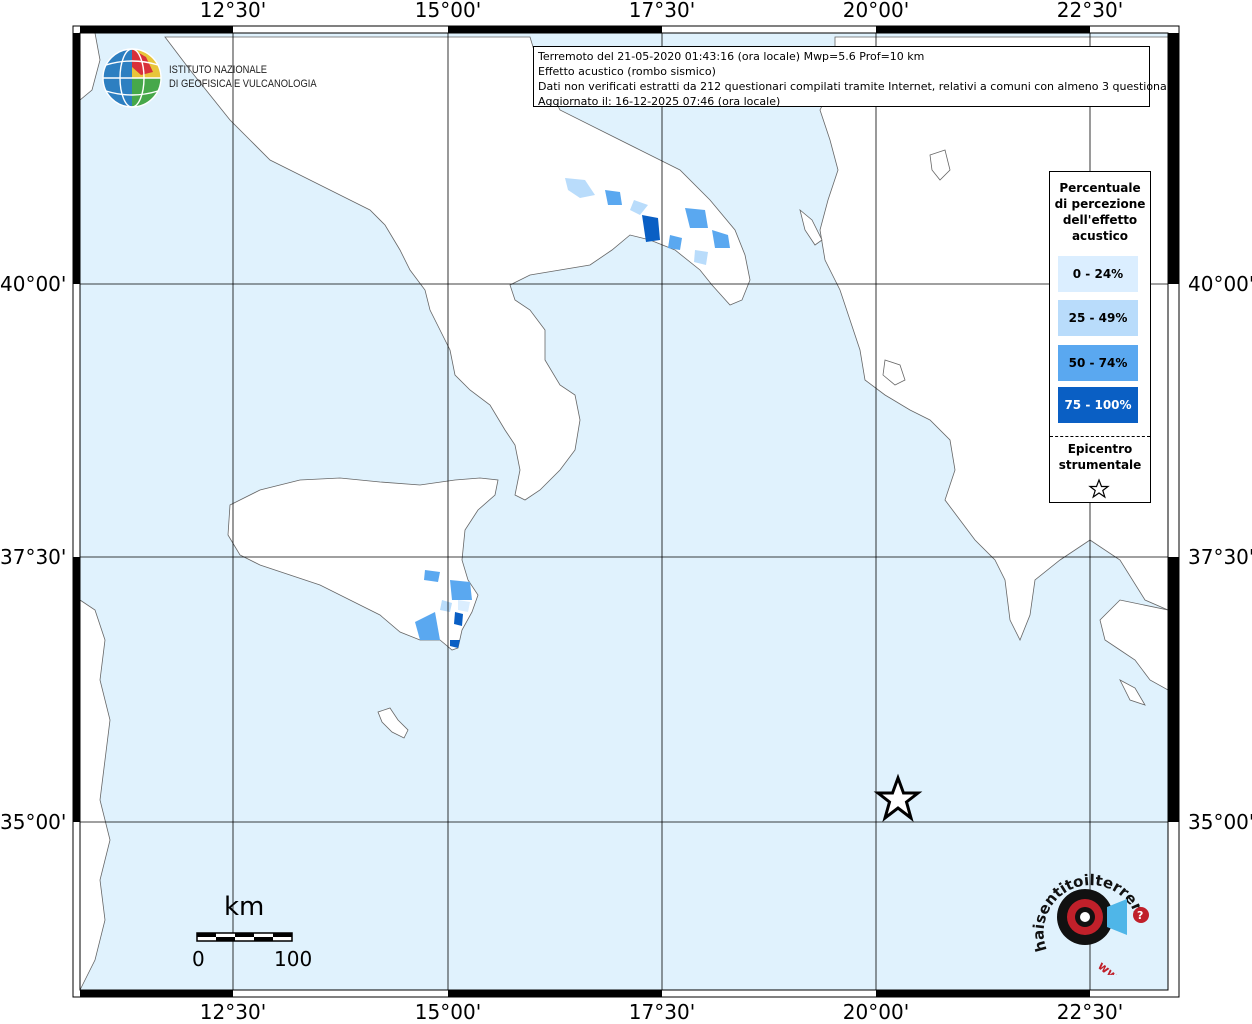  I want to click on legend-title-line: di percezione, so click(1100, 204).